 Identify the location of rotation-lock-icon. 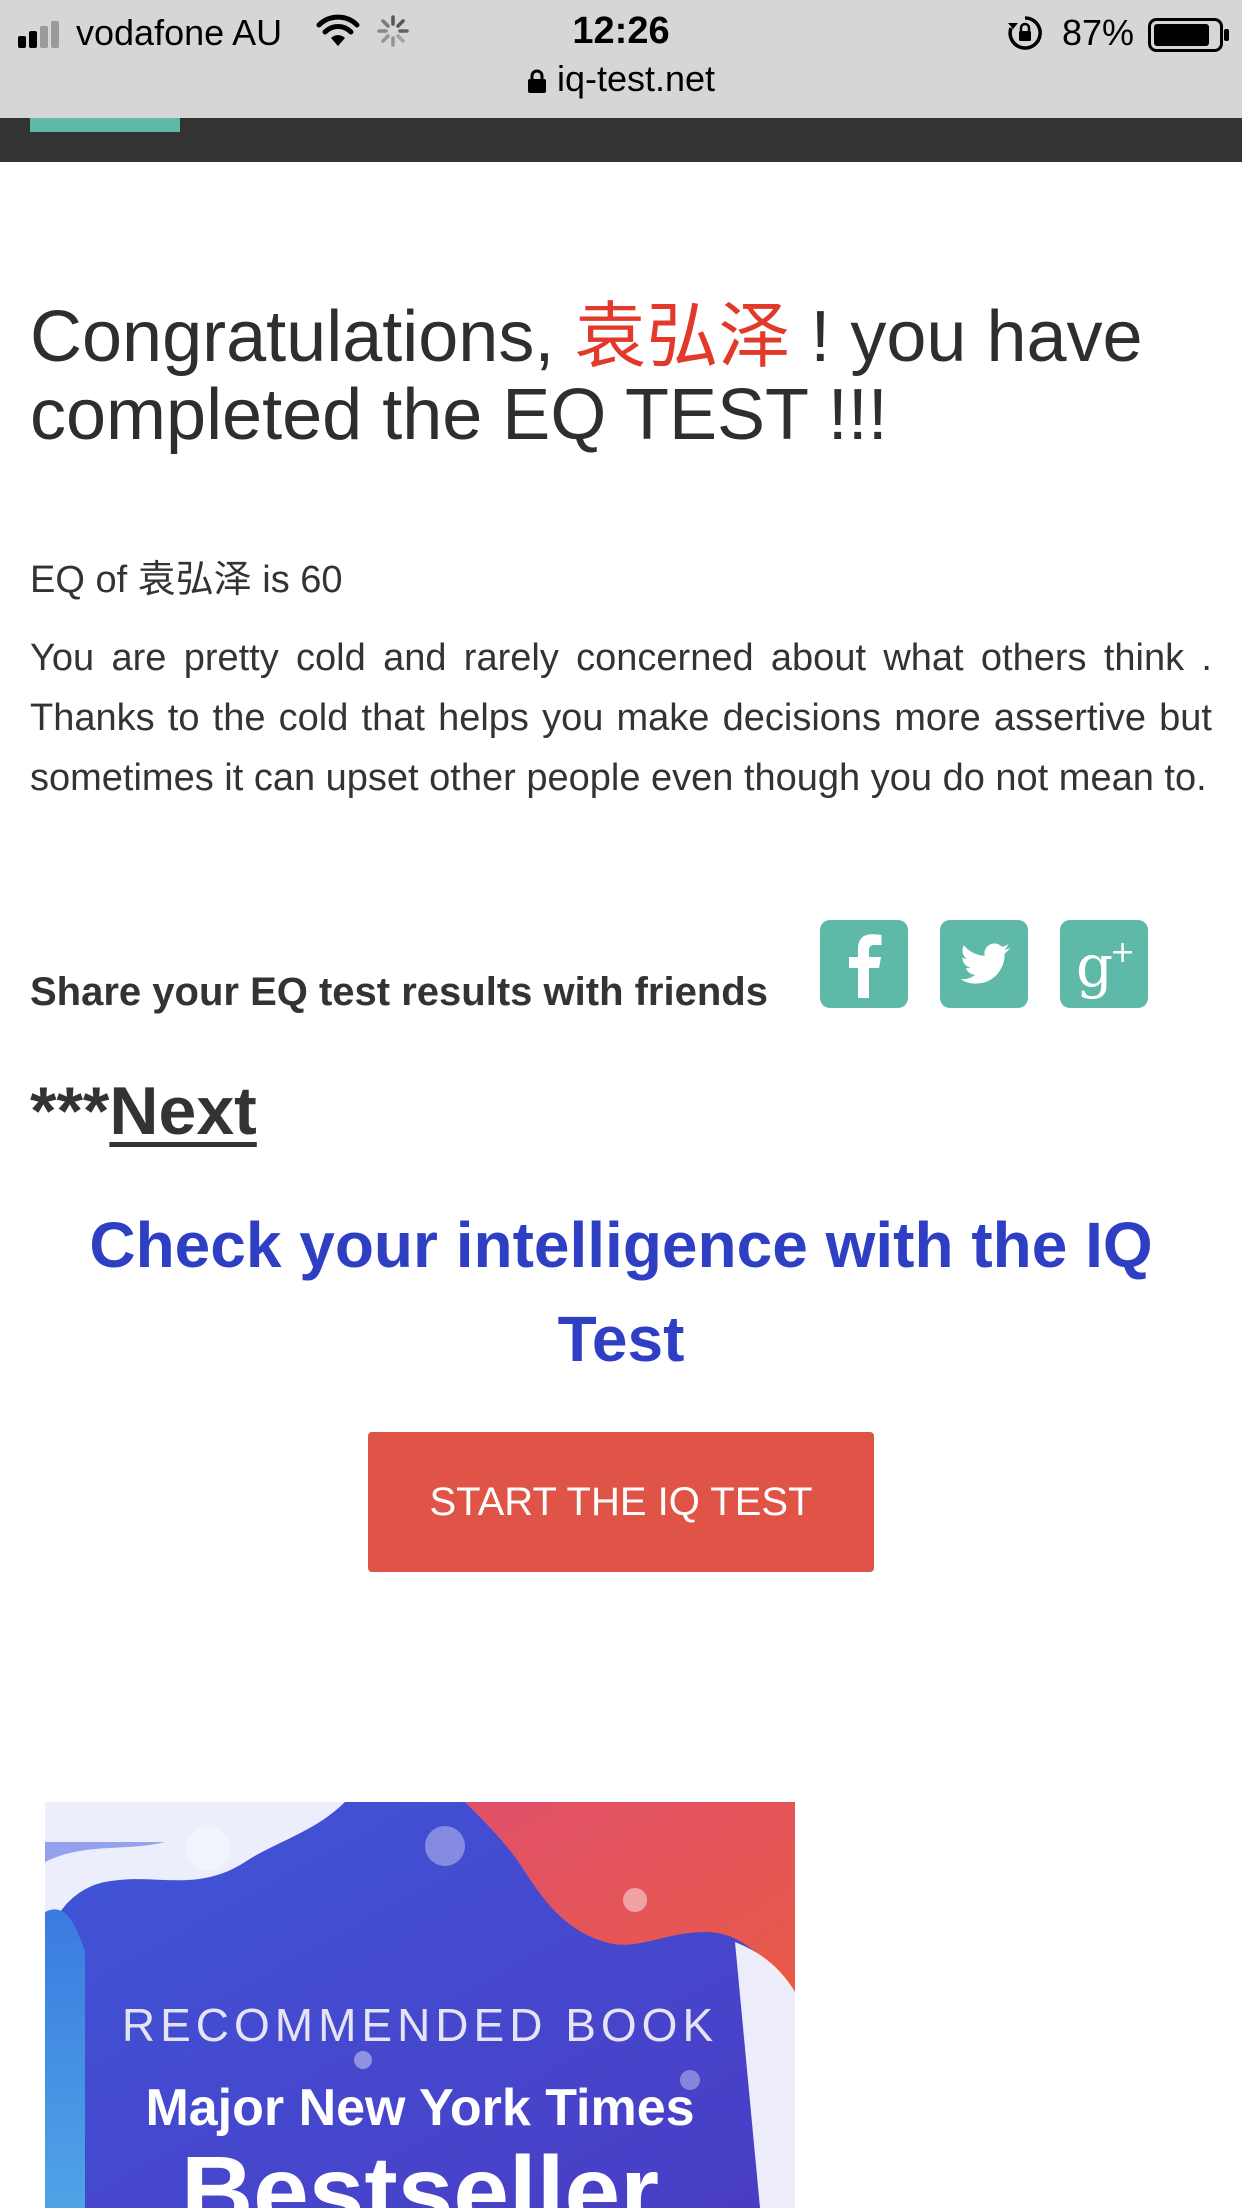
(1025, 33).